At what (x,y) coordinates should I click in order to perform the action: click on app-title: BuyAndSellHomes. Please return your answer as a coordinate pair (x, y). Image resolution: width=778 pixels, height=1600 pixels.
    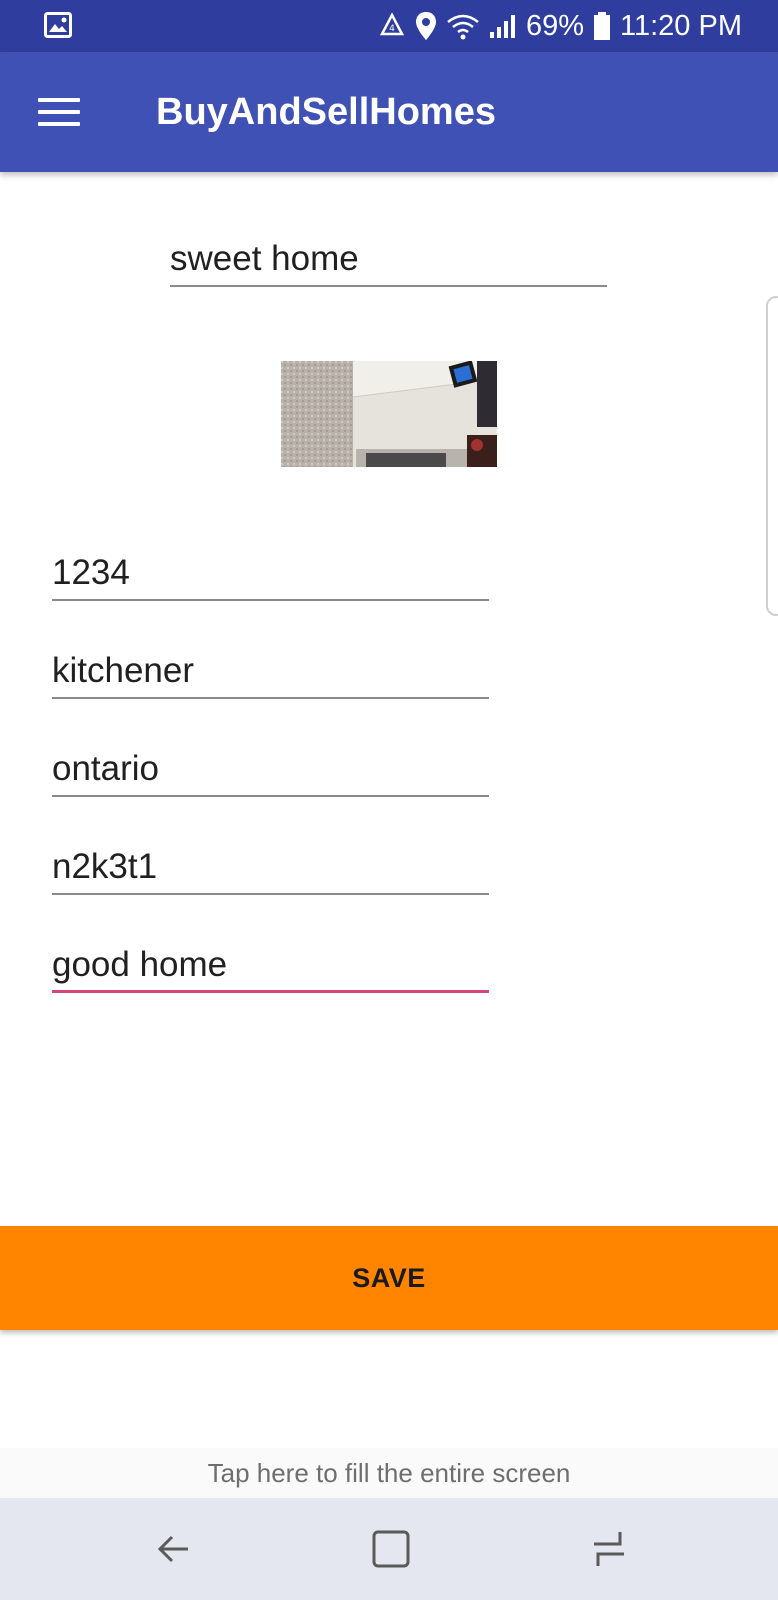
    Looking at the image, I should click on (326, 112).